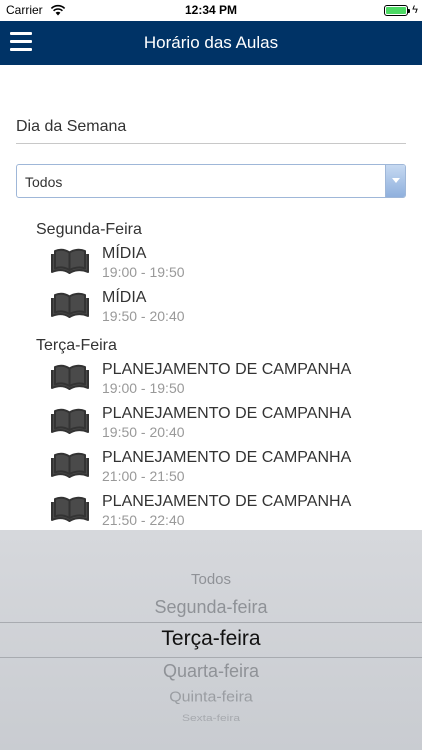  What do you see at coordinates (211, 607) in the screenshot?
I see `picker-option-segunda: Segunda-feira` at bounding box center [211, 607].